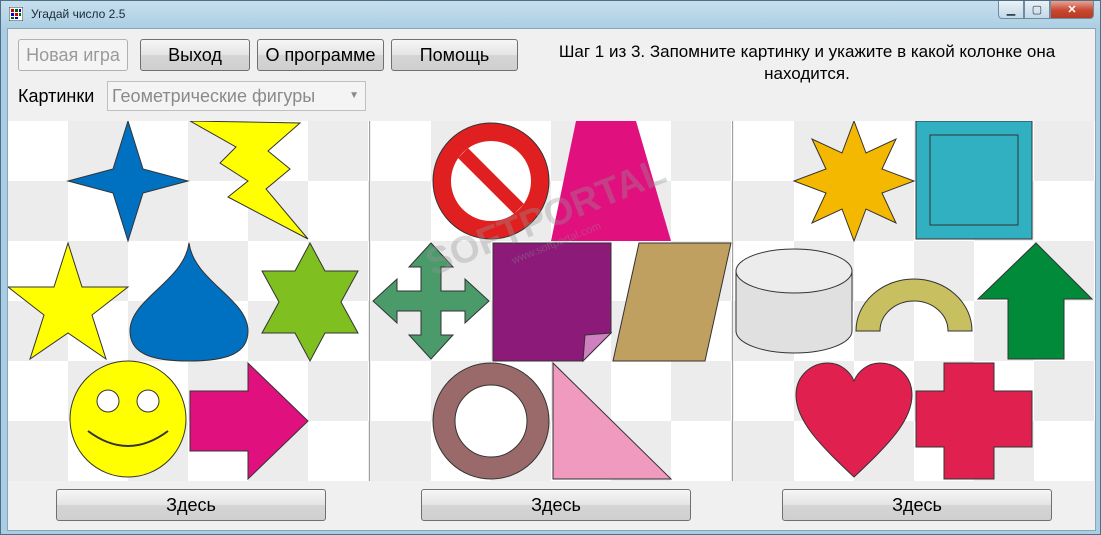 The height and width of the screenshot is (535, 1101). What do you see at coordinates (69, 301) in the screenshot?
I see `five-point-star-shape` at bounding box center [69, 301].